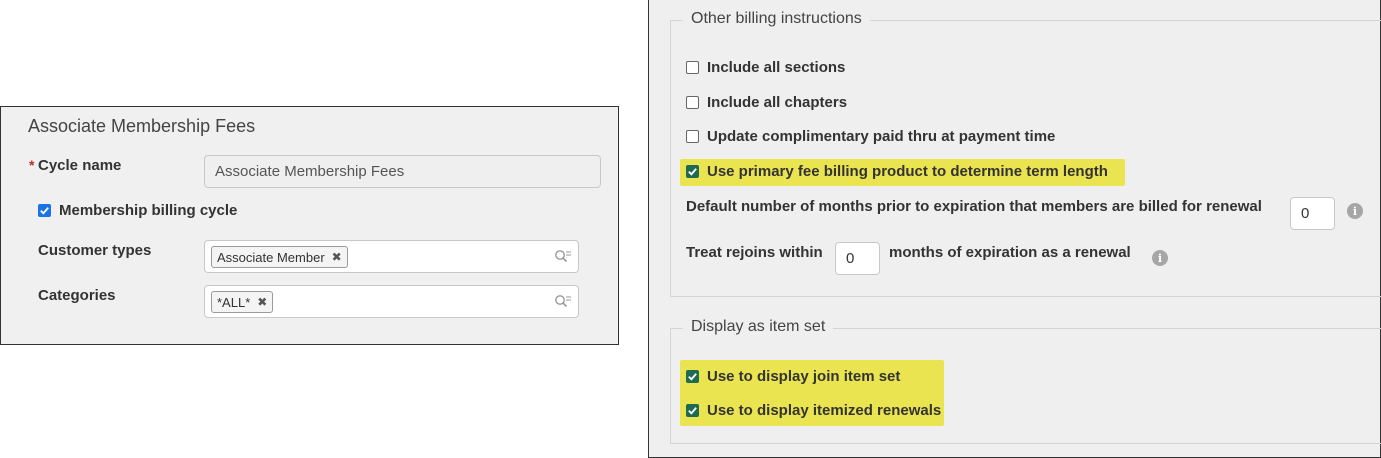 The height and width of the screenshot is (458, 1381). Describe the element at coordinates (1010, 252) in the screenshot. I see `rejoin-suffix-label: months of expiration as a renewal` at that location.